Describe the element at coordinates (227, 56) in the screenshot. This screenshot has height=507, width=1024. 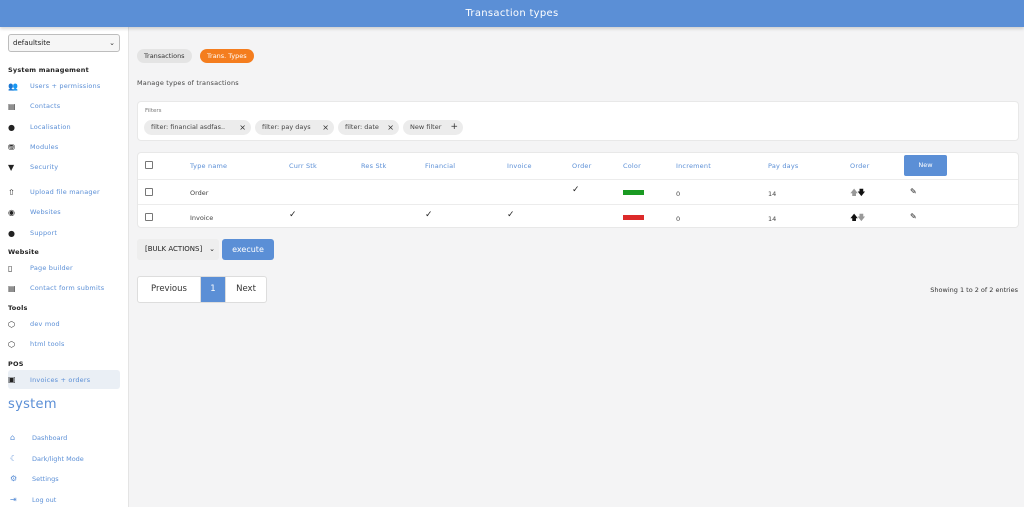
I see `tab-trans-types: Trans. Types` at that location.